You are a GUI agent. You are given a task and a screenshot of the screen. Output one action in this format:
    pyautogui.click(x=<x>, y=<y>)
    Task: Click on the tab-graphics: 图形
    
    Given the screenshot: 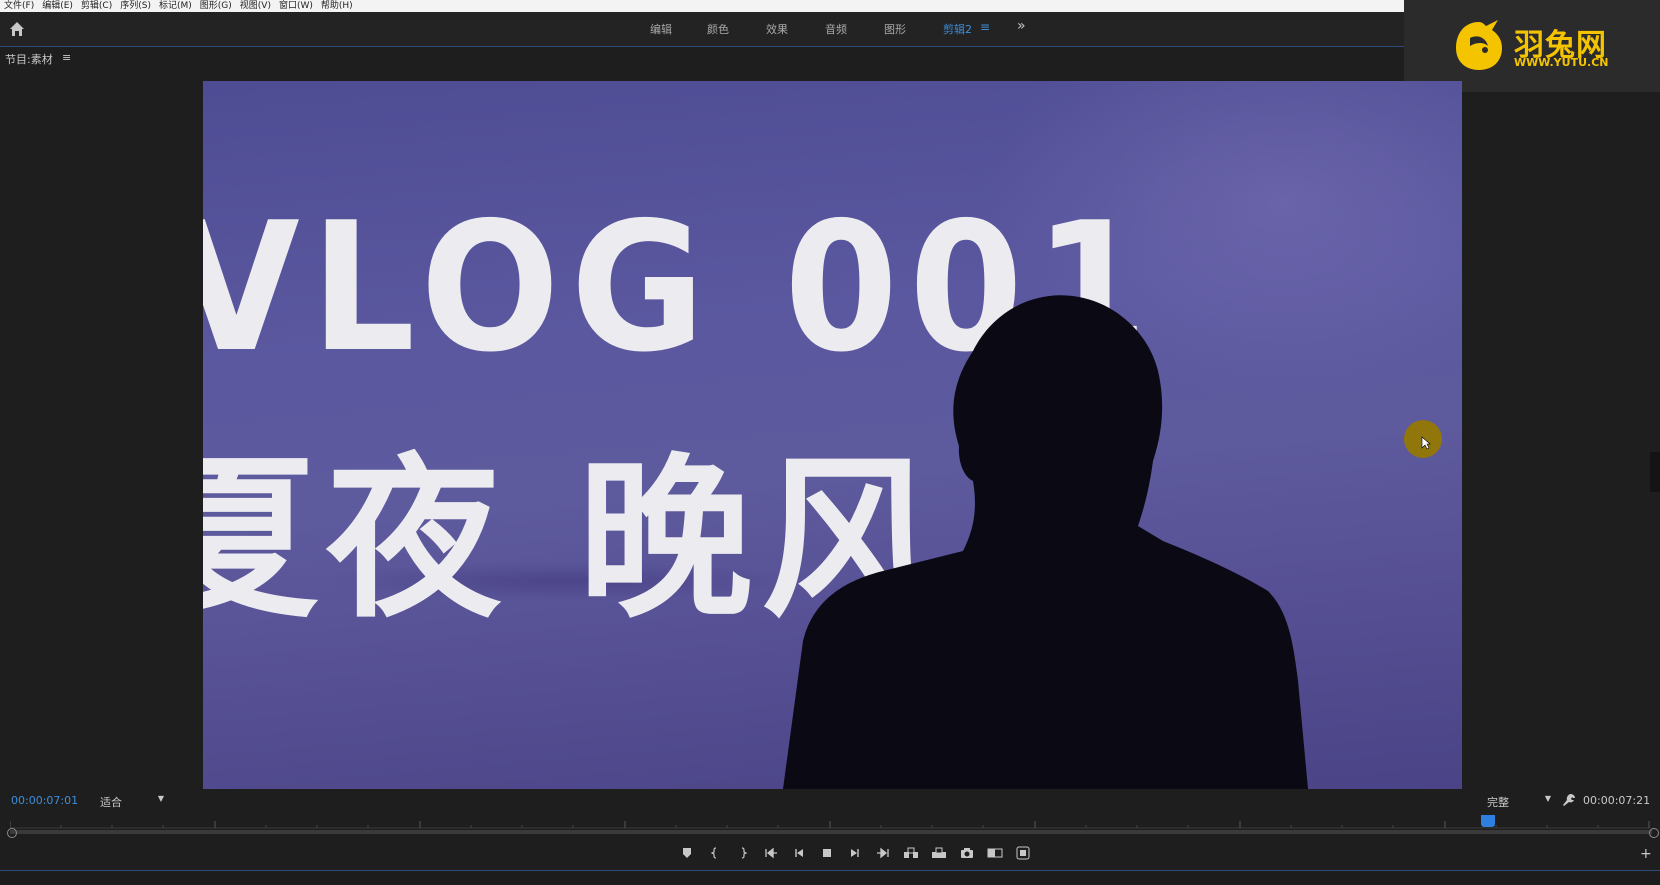 What is the action you would take?
    pyautogui.click(x=895, y=29)
    